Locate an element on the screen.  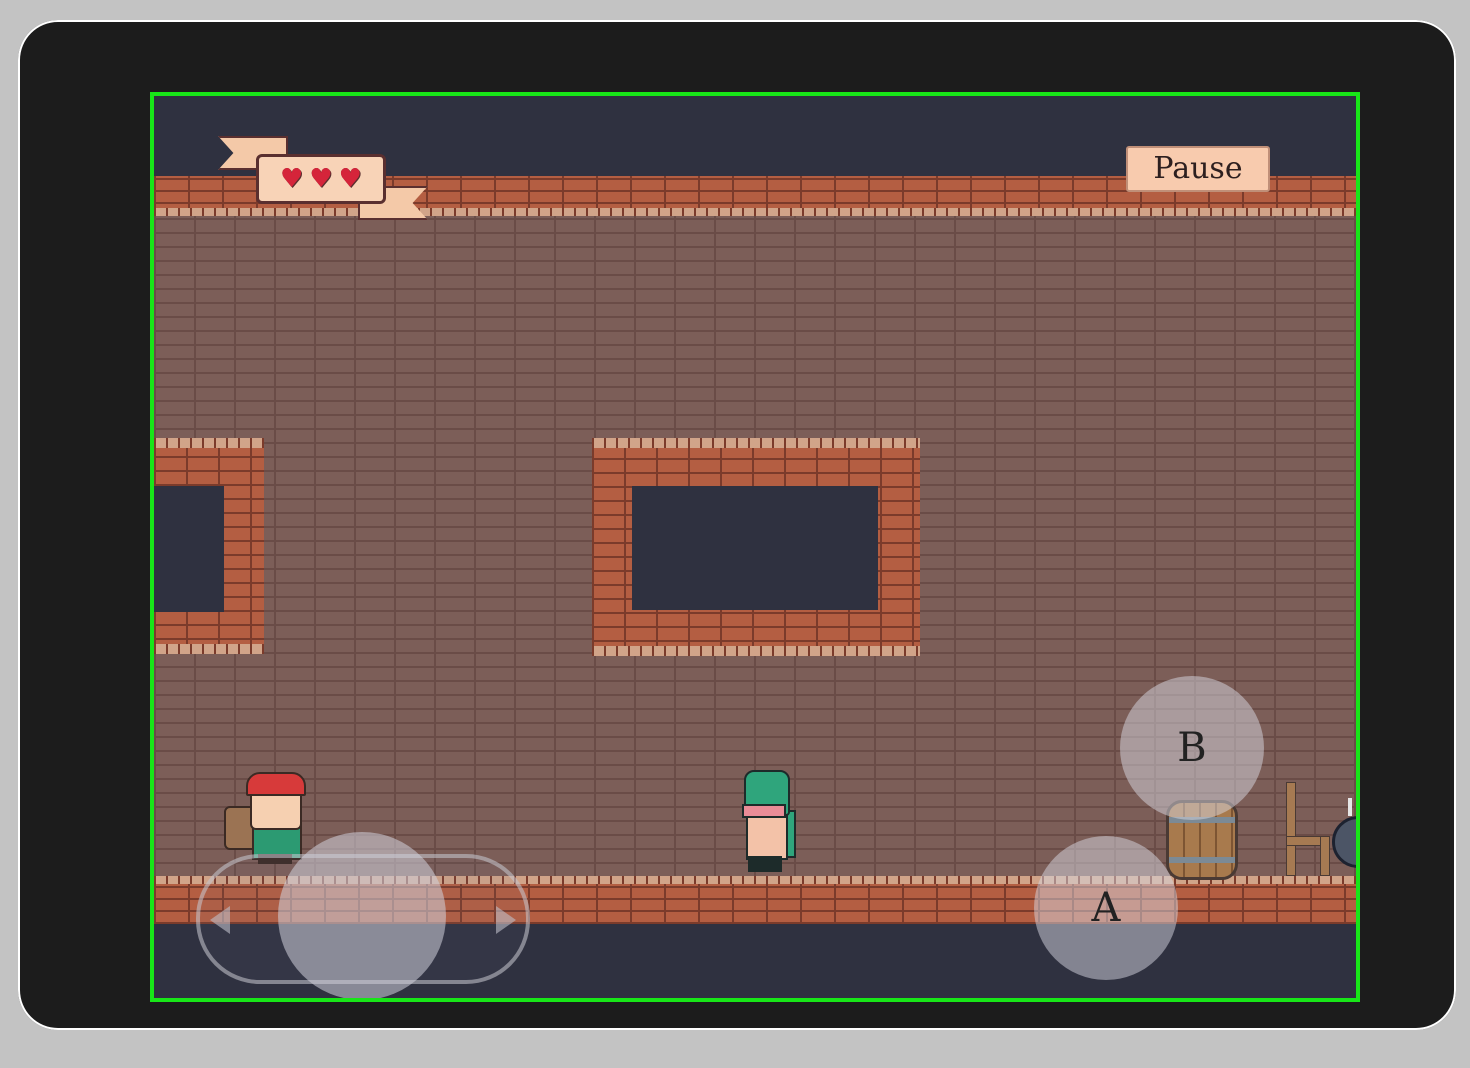
window-left is located at coordinates (209, 546).